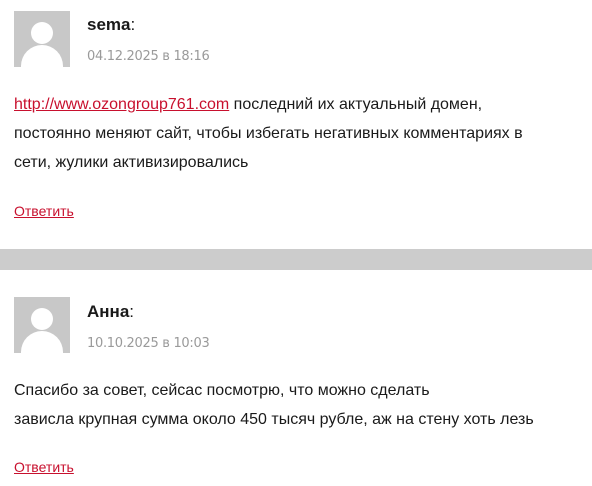 Image resolution: width=592 pixels, height=486 pixels. I want to click on comment-author: sema:, so click(111, 25).